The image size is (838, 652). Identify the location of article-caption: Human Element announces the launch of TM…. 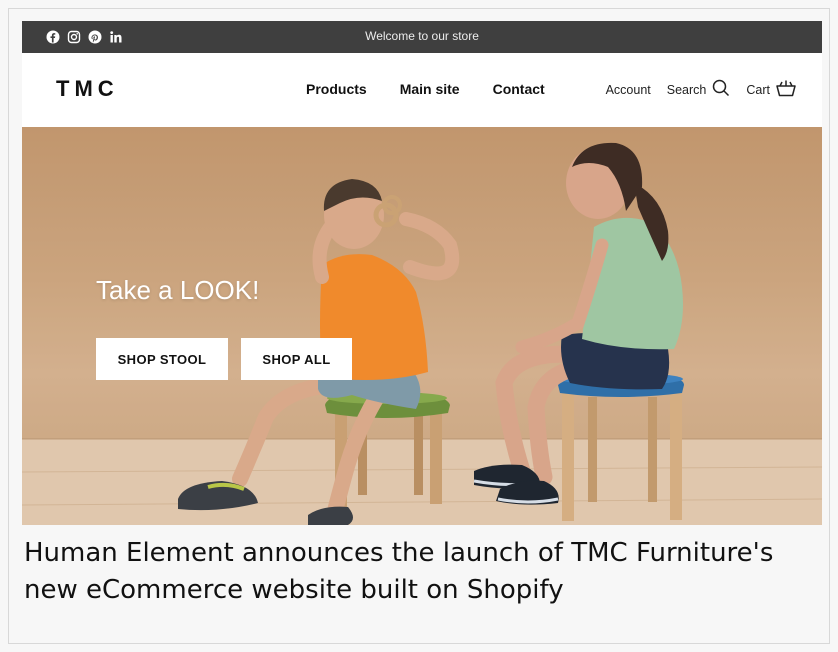
(399, 571).